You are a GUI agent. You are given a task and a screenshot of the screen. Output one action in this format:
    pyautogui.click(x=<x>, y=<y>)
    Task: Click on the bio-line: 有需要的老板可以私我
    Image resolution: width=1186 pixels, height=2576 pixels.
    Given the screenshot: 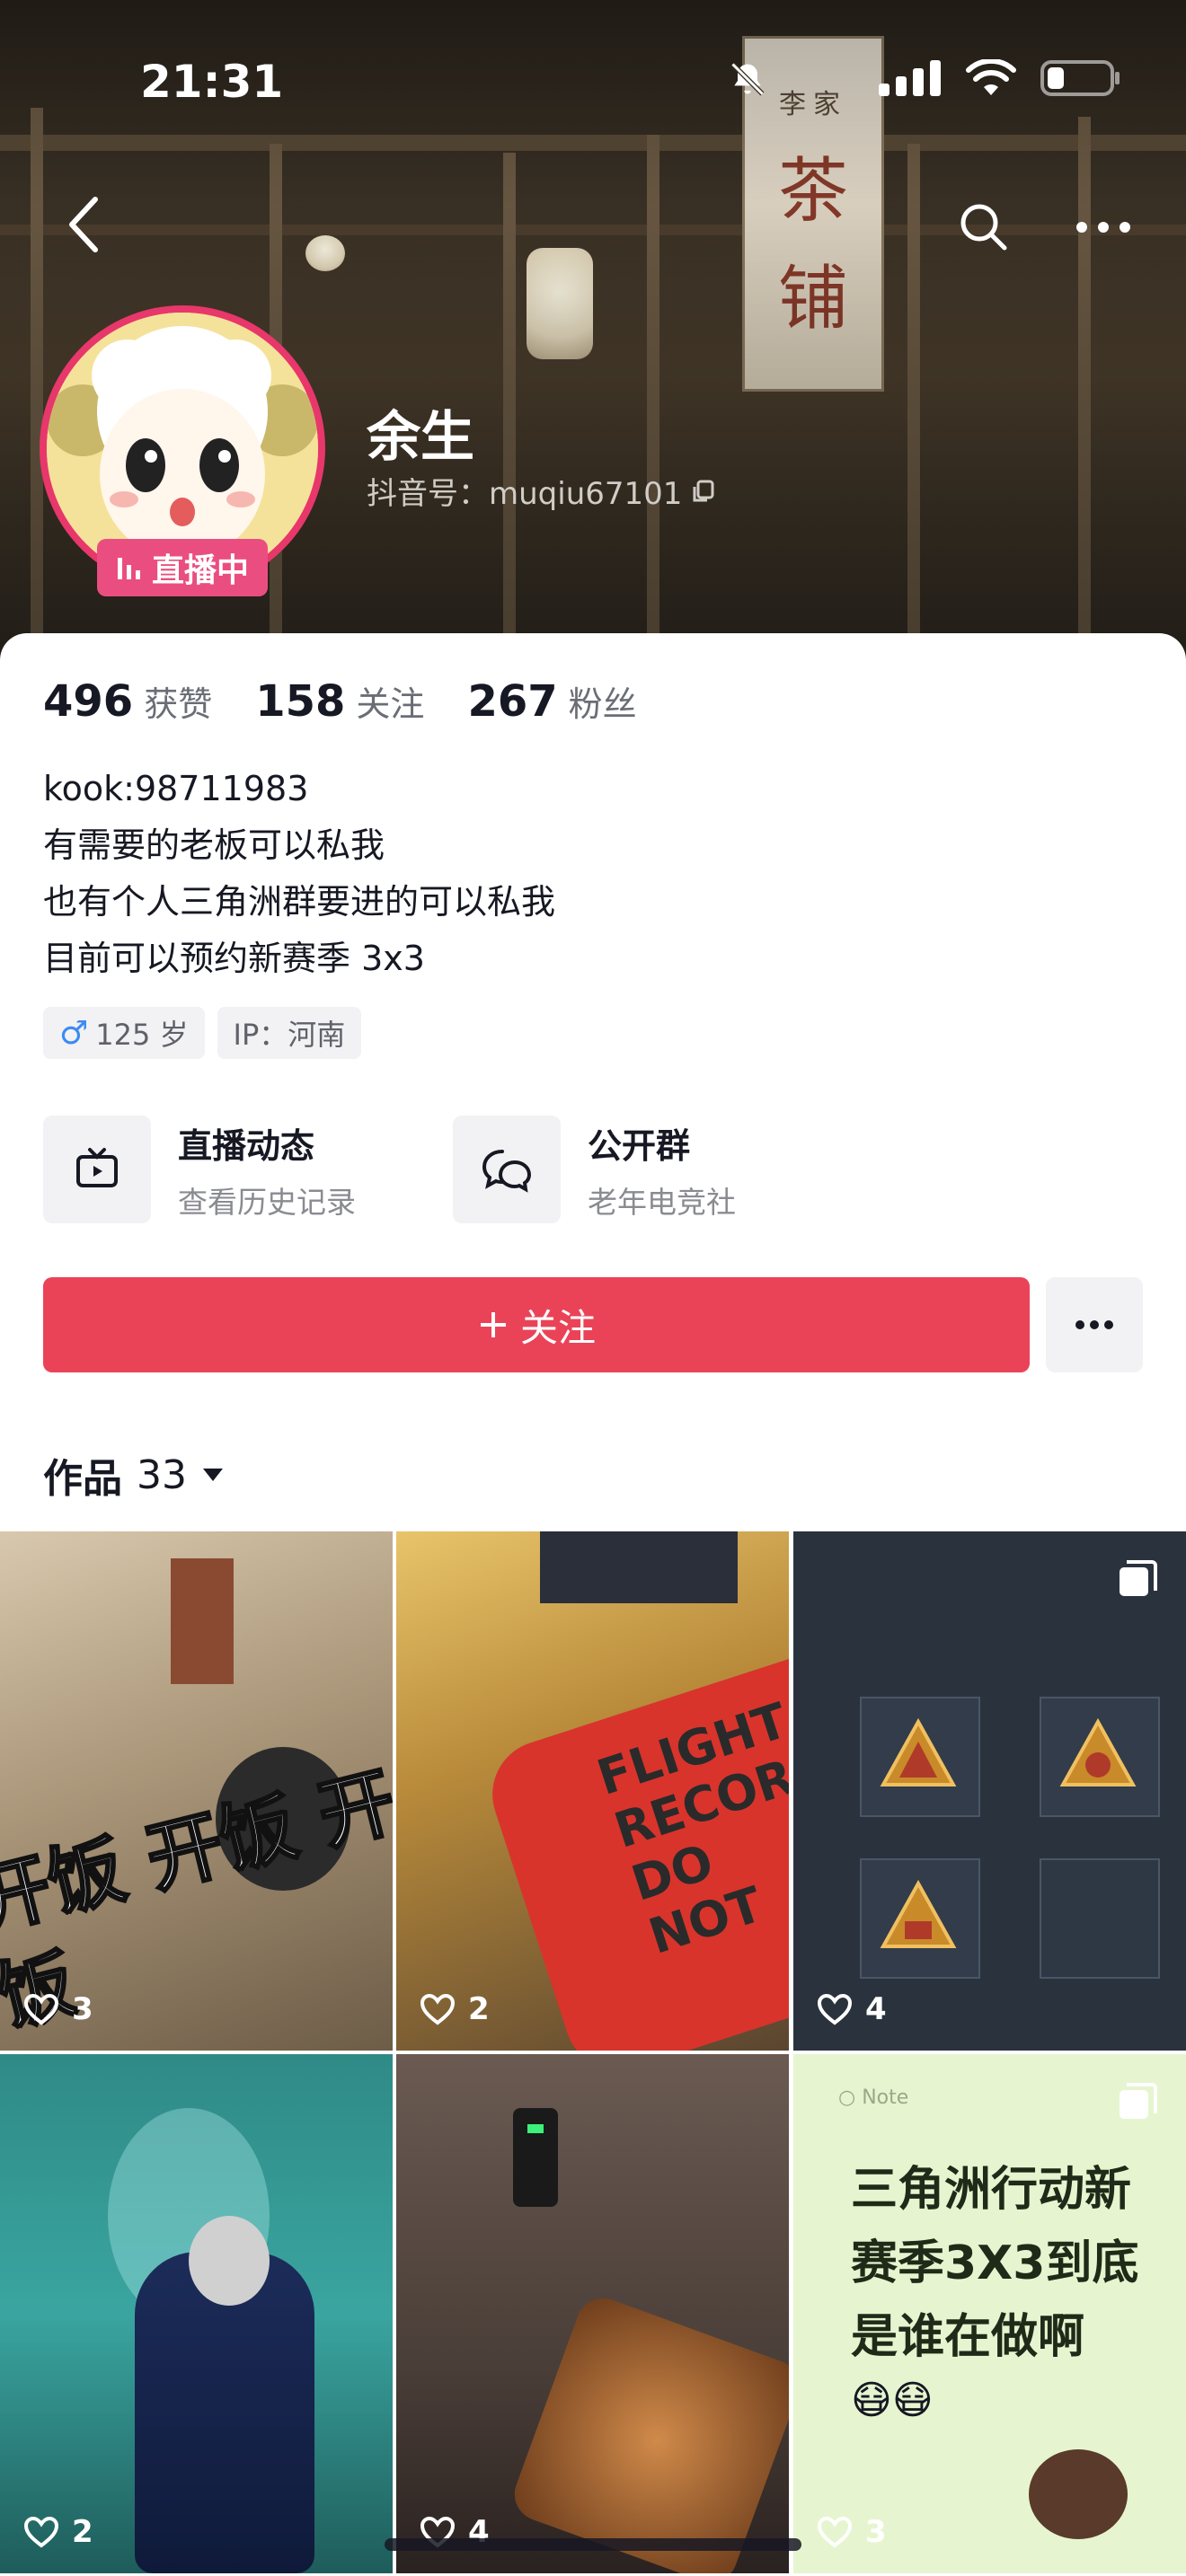 What is the action you would take?
    pyautogui.click(x=214, y=845)
    